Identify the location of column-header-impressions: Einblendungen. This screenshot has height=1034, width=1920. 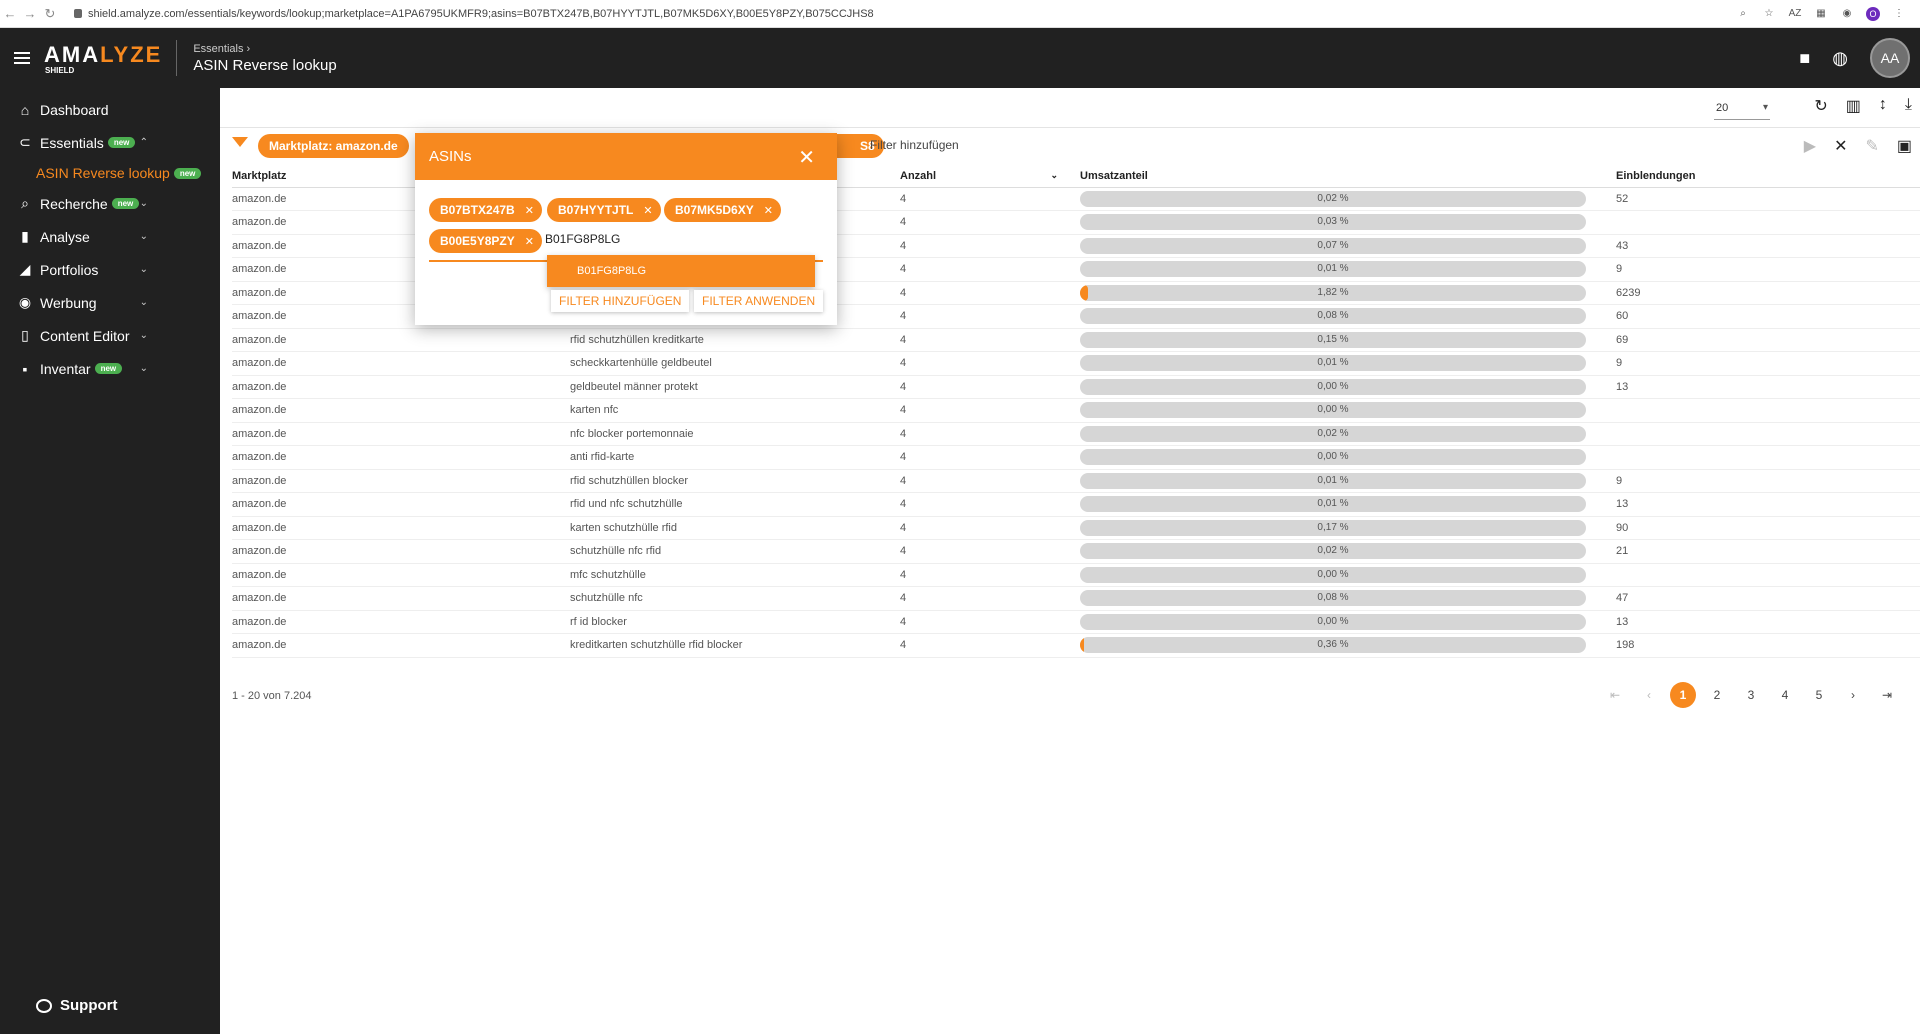
(1768, 176).